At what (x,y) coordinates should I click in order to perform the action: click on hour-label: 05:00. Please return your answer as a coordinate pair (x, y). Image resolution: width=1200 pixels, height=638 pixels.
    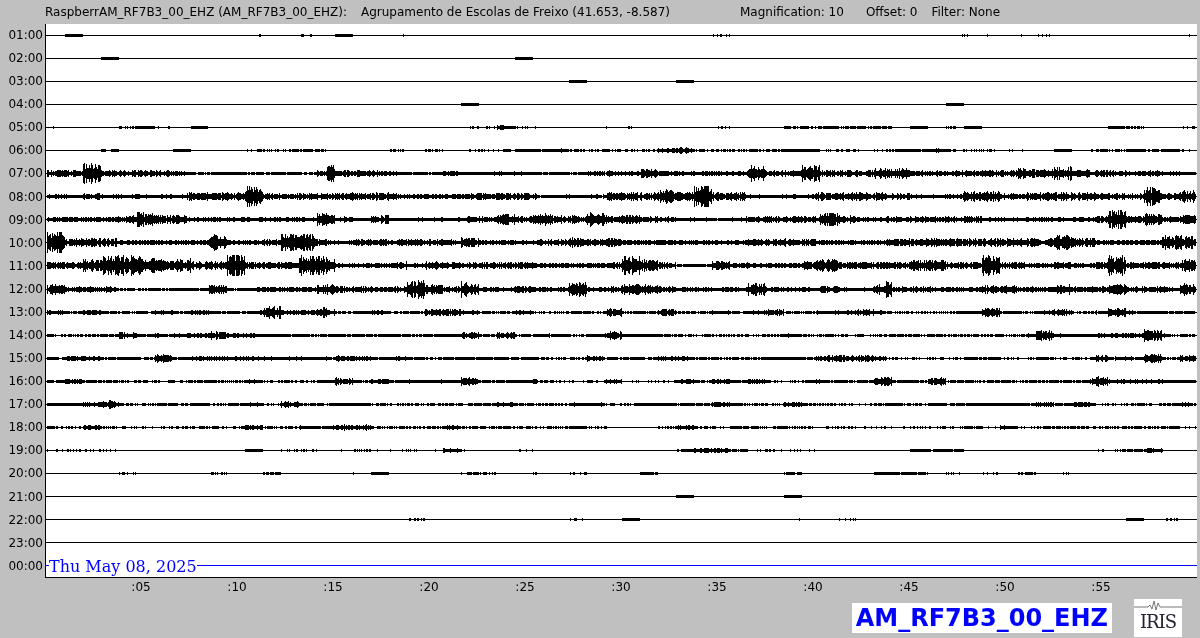
    Looking at the image, I should click on (25, 128).